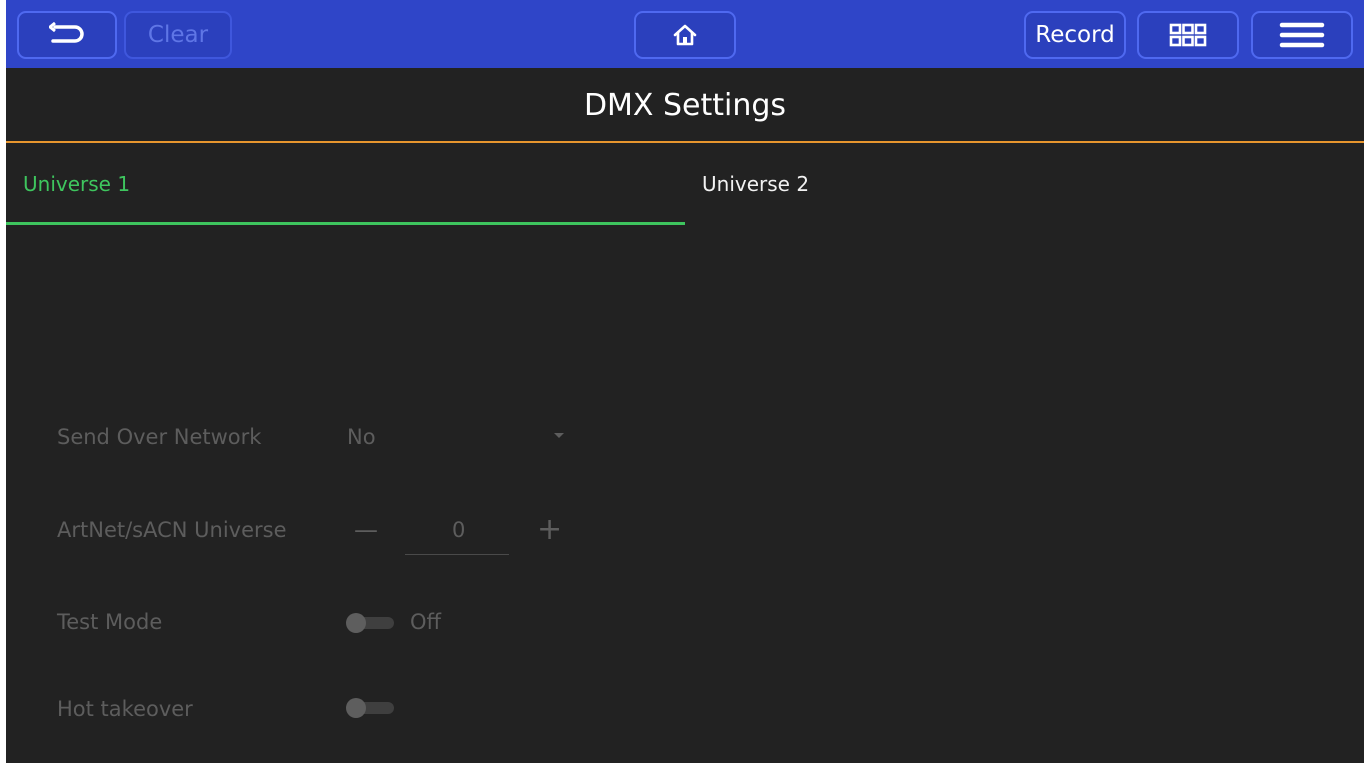  What do you see at coordinates (559, 435) in the screenshot?
I see `chevron-down-icon` at bounding box center [559, 435].